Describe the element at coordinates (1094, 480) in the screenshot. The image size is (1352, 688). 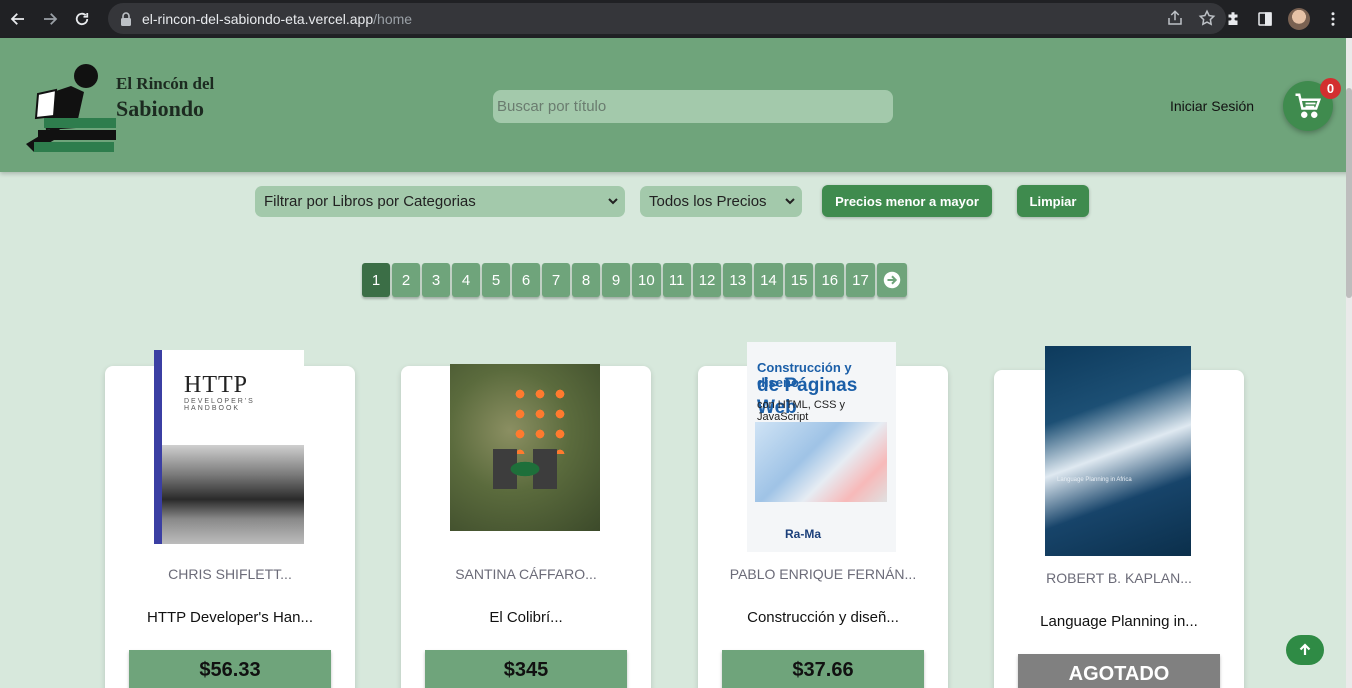
I see `cover-text: Language Planning in Africa` at that location.